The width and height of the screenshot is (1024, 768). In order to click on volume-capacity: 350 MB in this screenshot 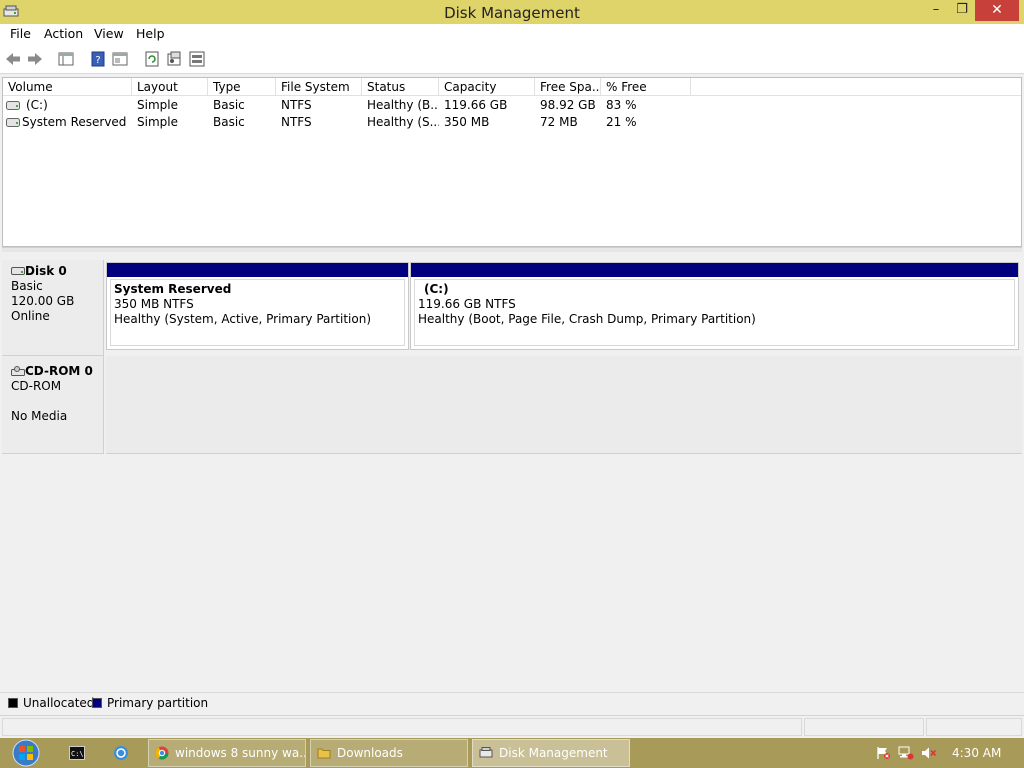, I will do `click(467, 122)`.